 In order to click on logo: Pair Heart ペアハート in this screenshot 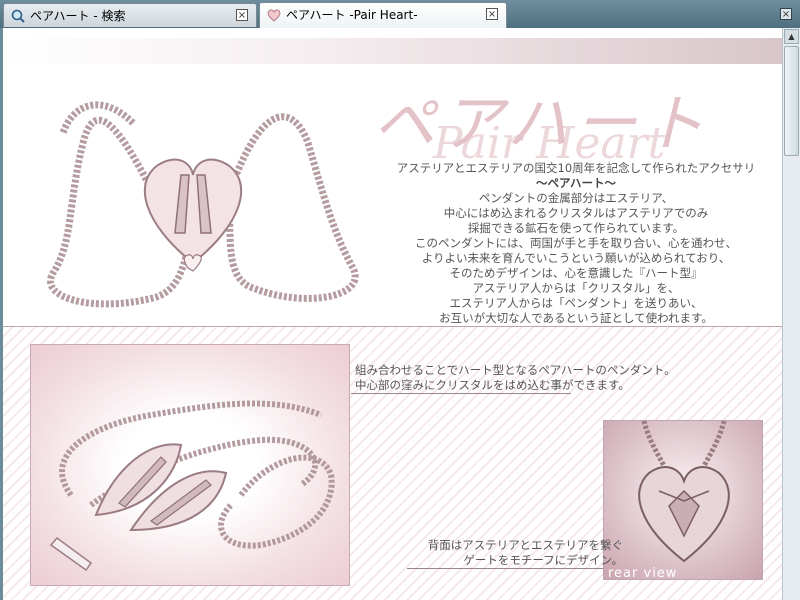, I will do `click(553, 123)`.